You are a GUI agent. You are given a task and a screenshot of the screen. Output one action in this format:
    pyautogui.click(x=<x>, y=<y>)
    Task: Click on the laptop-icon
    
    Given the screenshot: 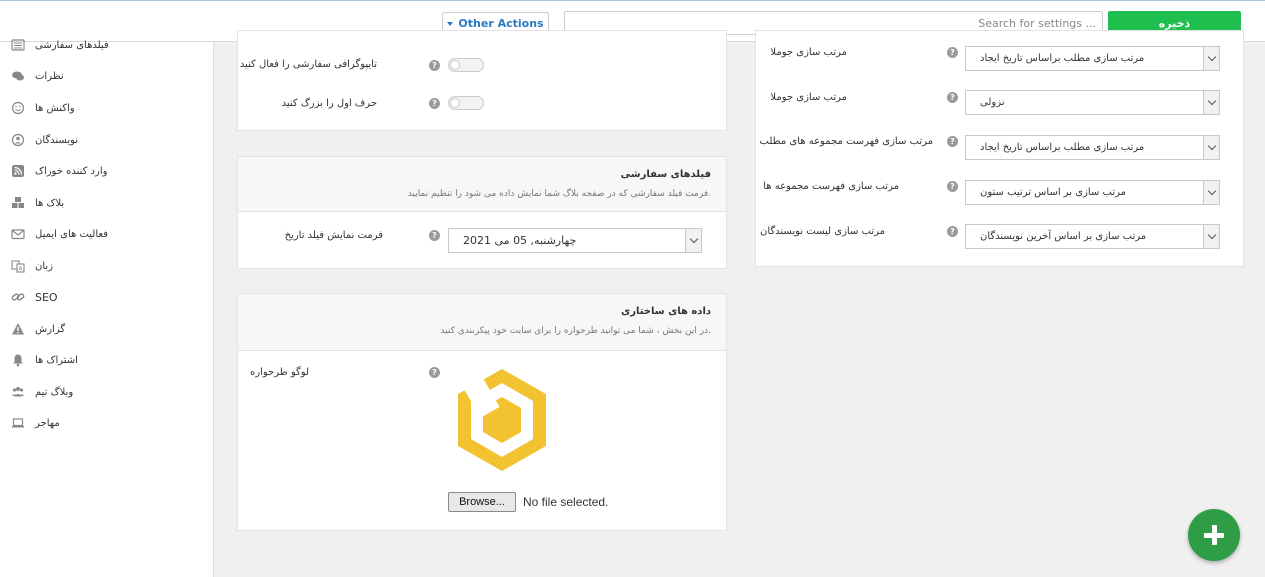 What is the action you would take?
    pyautogui.click(x=17, y=423)
    